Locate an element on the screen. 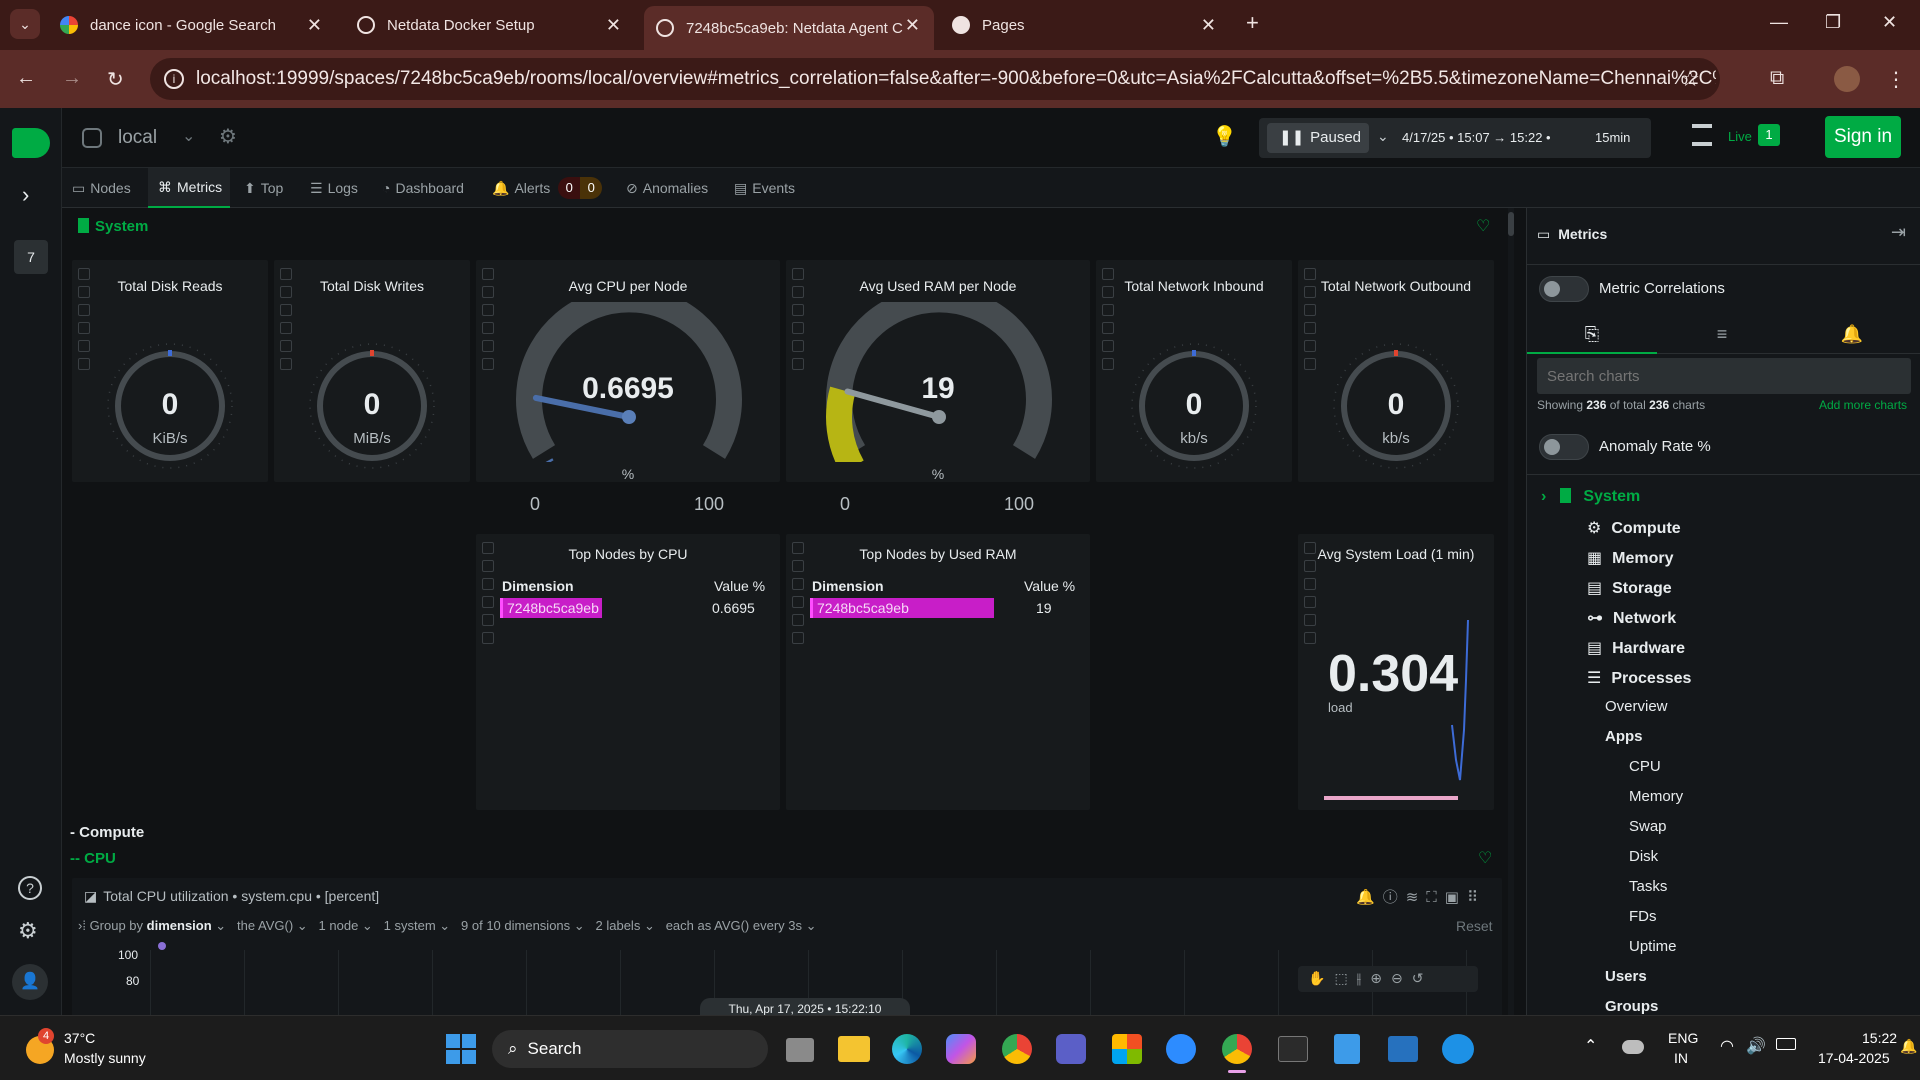  paused-button: ❚❚ Paused is located at coordinates (1318, 138).